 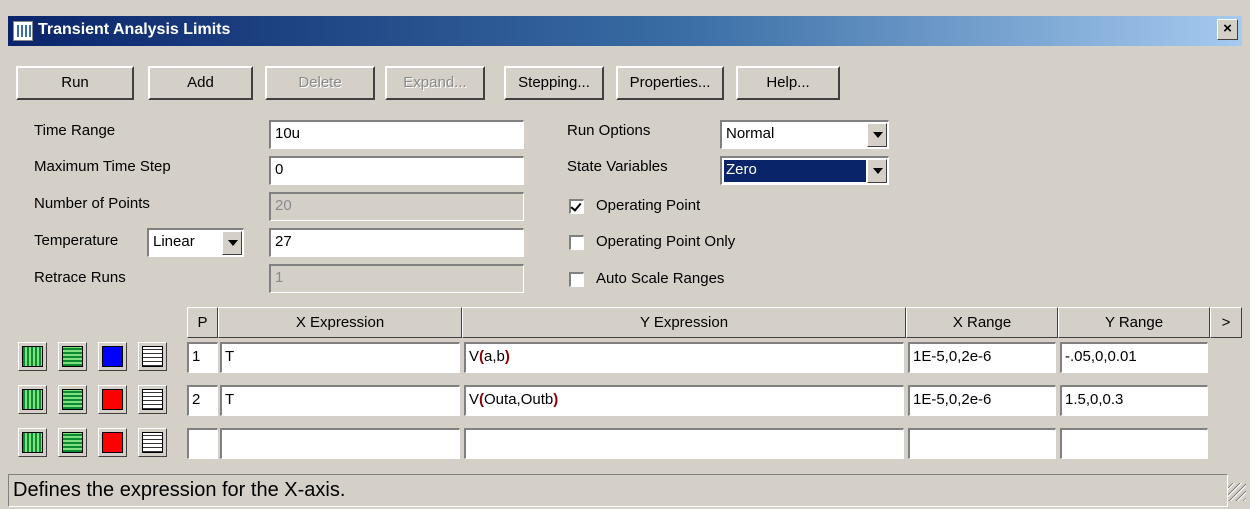 I want to click on col-header-y-range: Y Range, so click(x=1134, y=322).